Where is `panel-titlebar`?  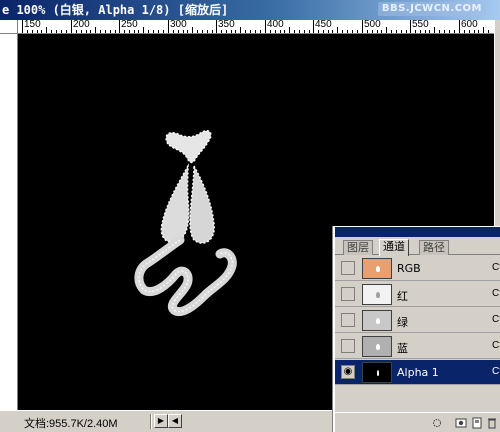
panel-titlebar is located at coordinates (417, 232).